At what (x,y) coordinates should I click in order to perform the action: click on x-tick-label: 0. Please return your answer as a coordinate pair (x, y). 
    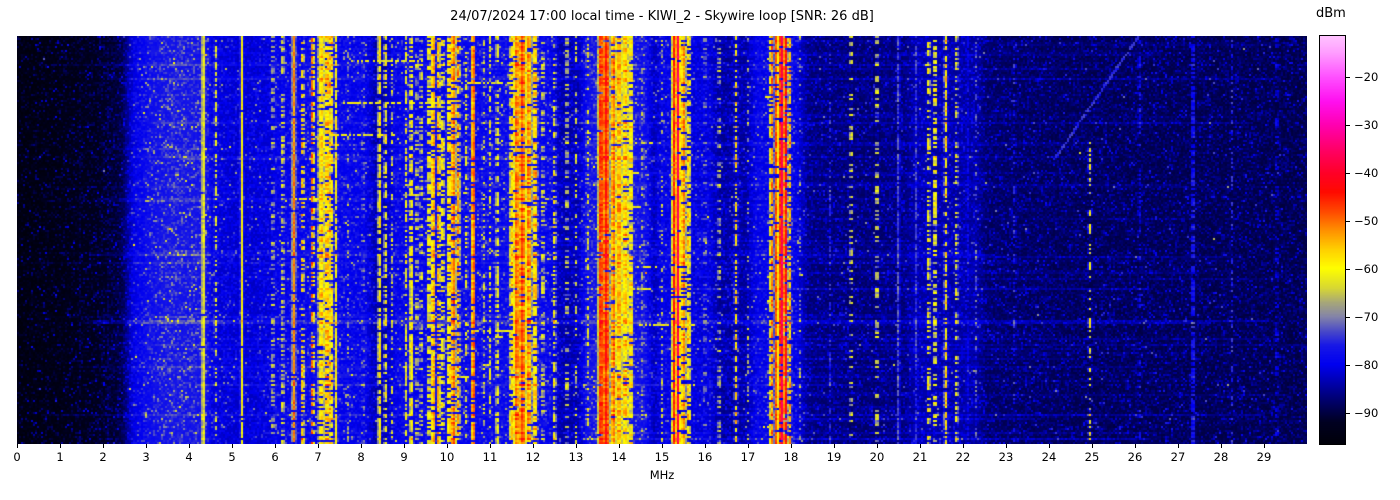
    Looking at the image, I should click on (17, 457).